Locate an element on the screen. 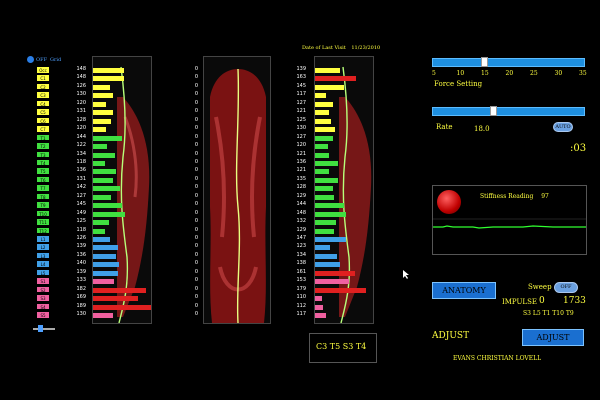 The image size is (600, 400). force-setting-label: Force Setting is located at coordinates (458, 84).